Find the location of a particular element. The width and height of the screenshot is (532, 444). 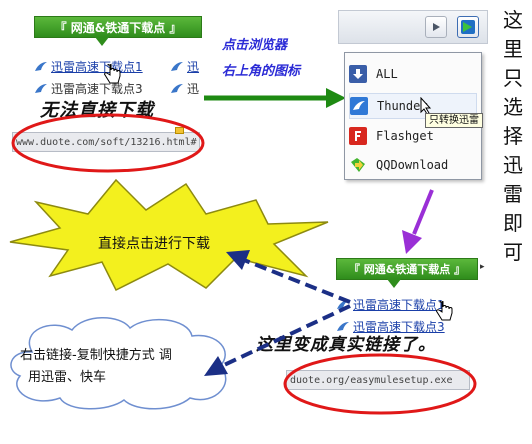

download-banner-top-text: 『 网通&铁通下载点 』 is located at coordinates (118, 27).